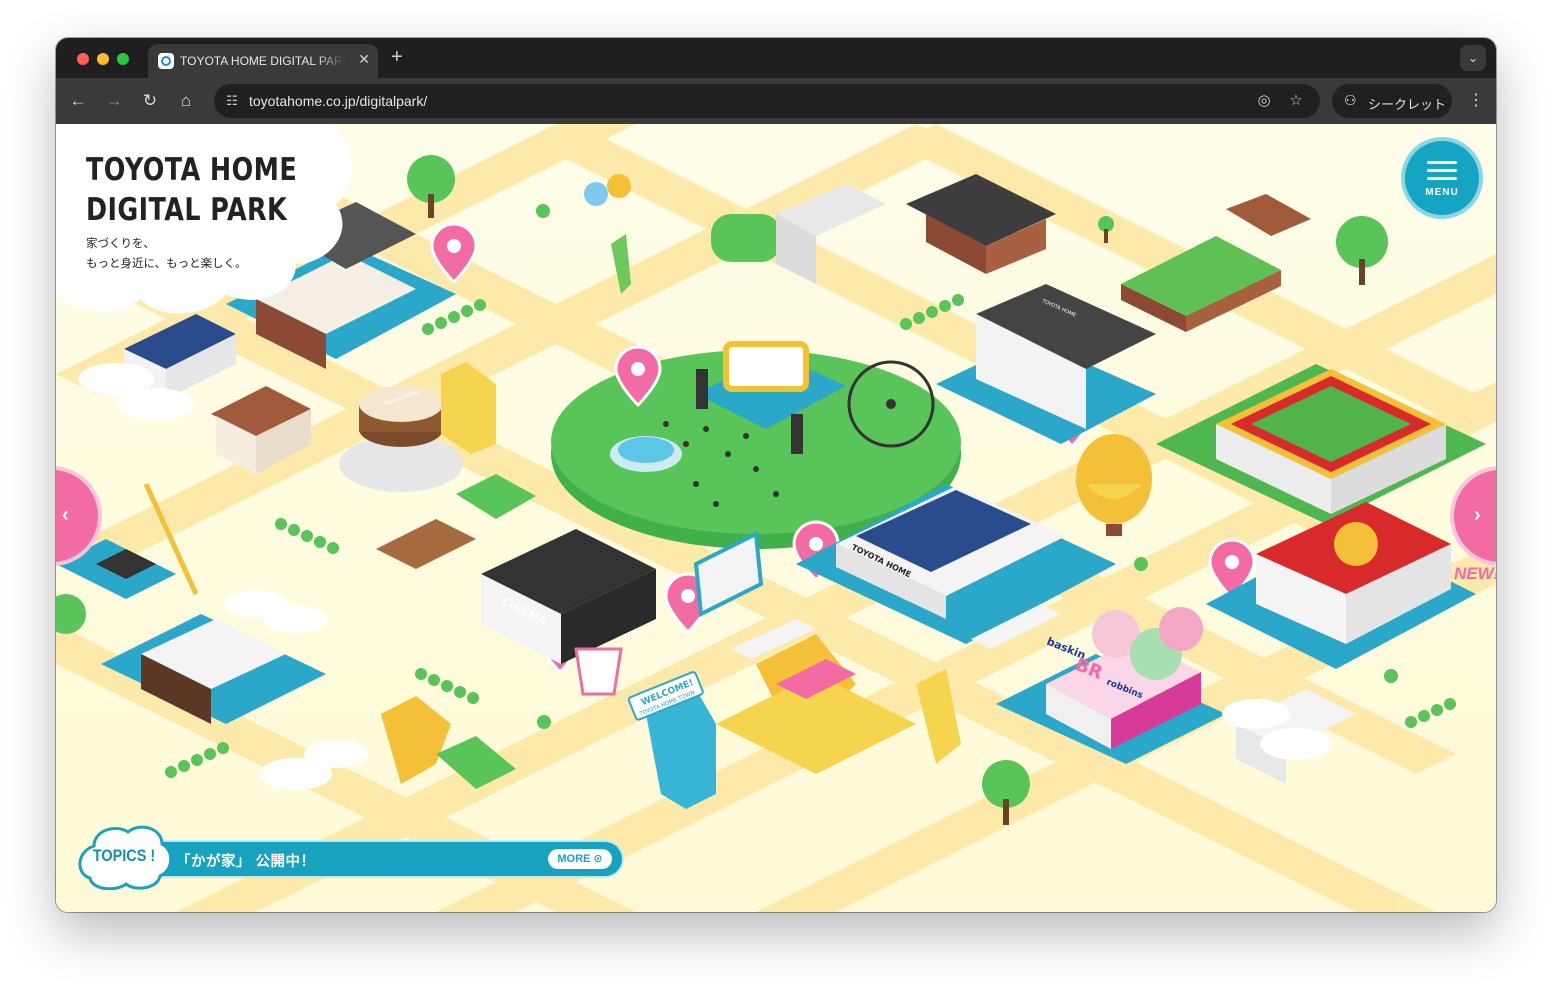 Image resolution: width=1552 pixels, height=987 pixels. Describe the element at coordinates (191, 190) in the screenshot. I see `site-logo: TOYOTA HOME DIGITAL PARK` at that location.